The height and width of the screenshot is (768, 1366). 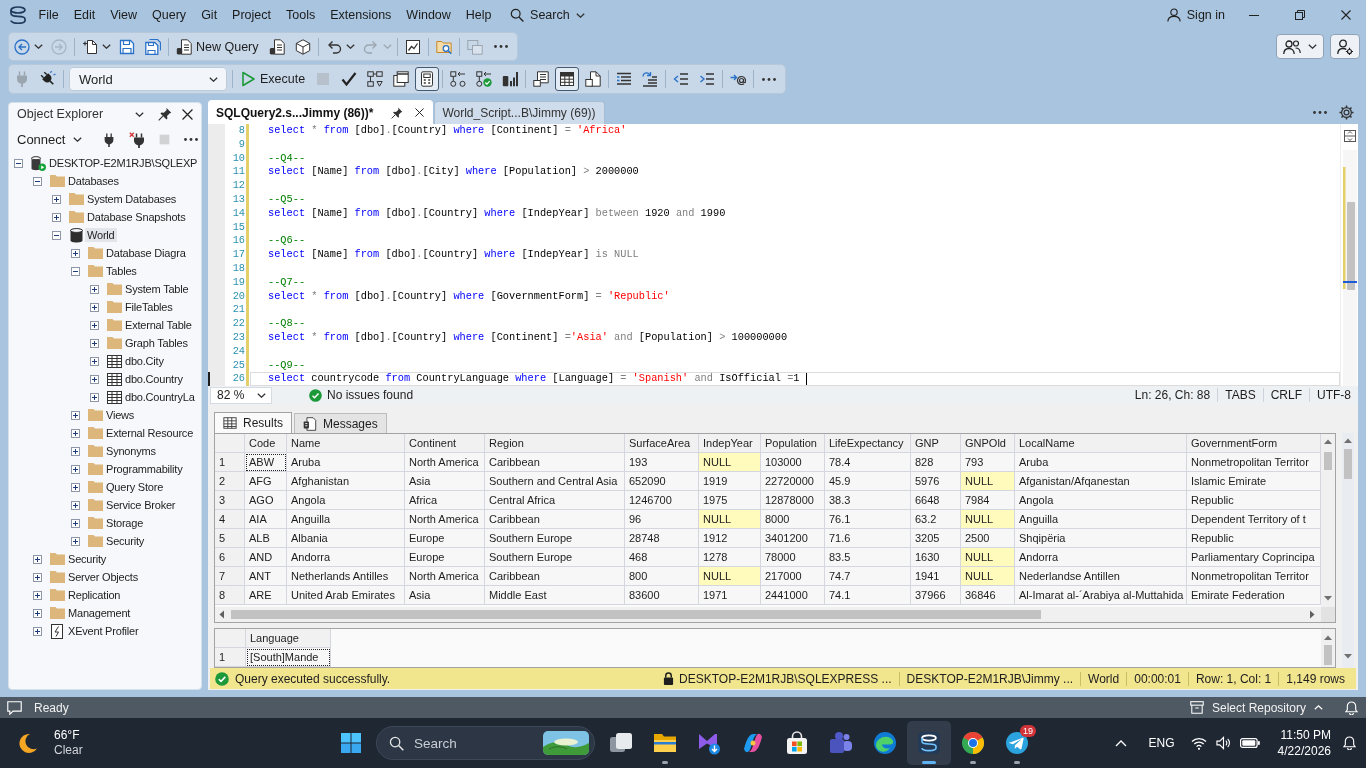 What do you see at coordinates (1349, 136) in the screenshot?
I see `split-arrows-icon` at bounding box center [1349, 136].